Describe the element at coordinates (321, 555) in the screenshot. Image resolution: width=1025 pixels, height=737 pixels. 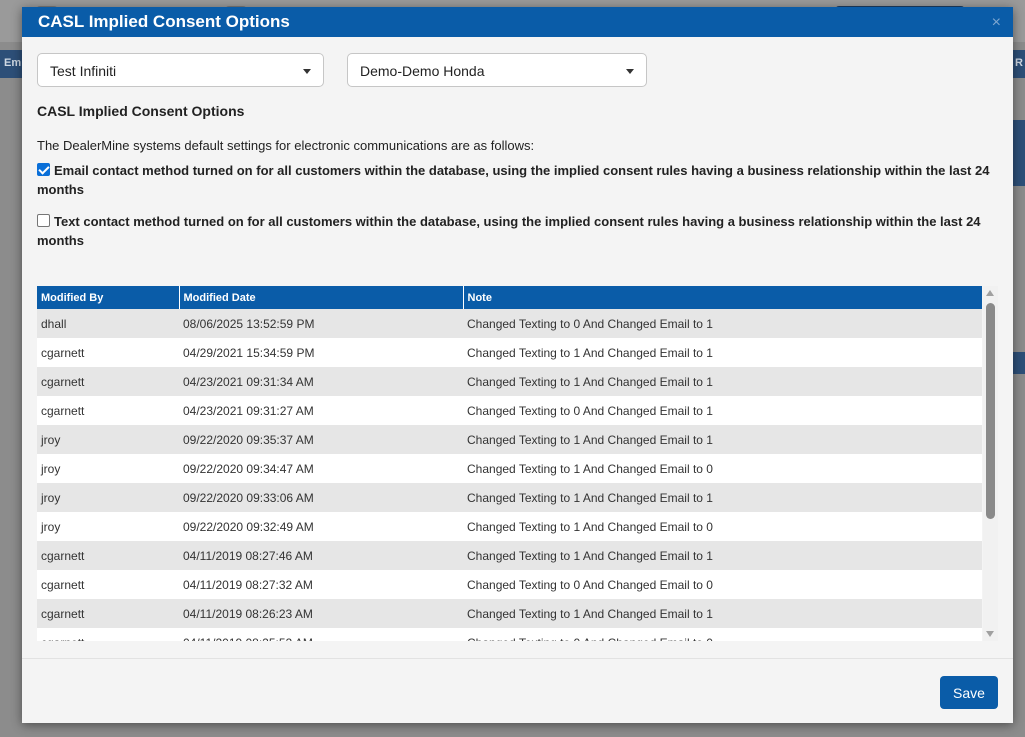
I see `cell-modified-date: 04/11/2019 08:27:46 AM` at that location.